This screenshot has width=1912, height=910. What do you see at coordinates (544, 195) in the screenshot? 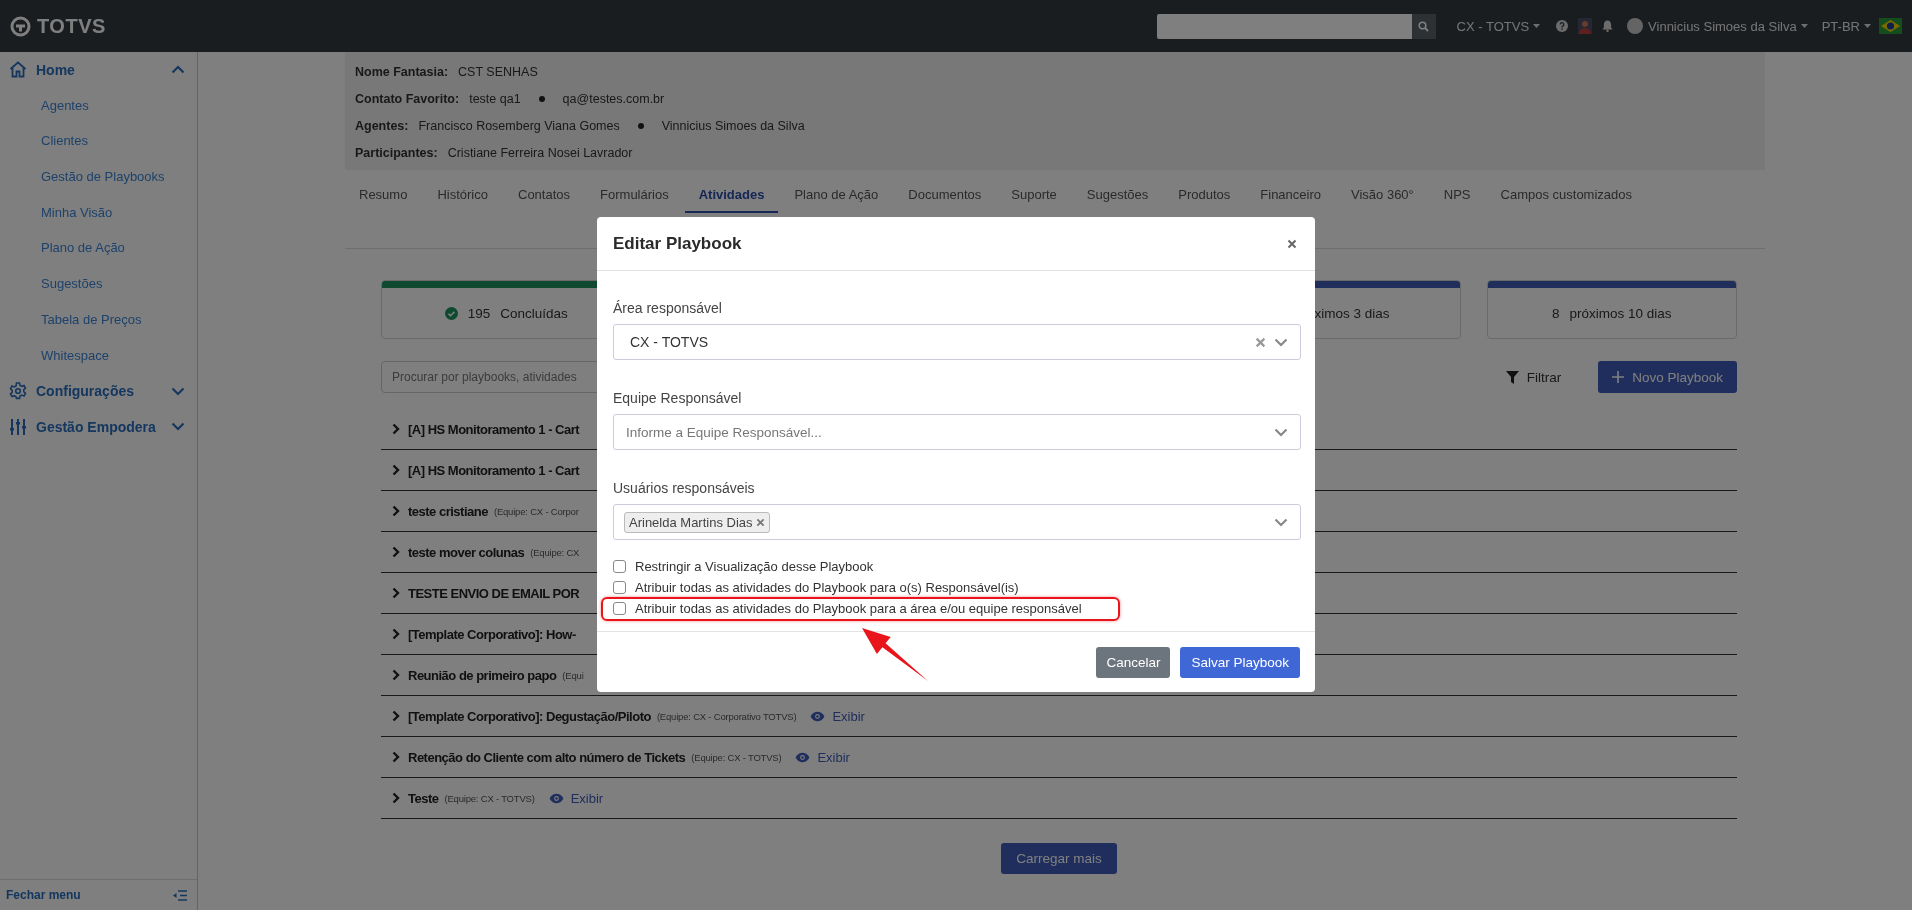
I see `tab: Contatos` at bounding box center [544, 195].